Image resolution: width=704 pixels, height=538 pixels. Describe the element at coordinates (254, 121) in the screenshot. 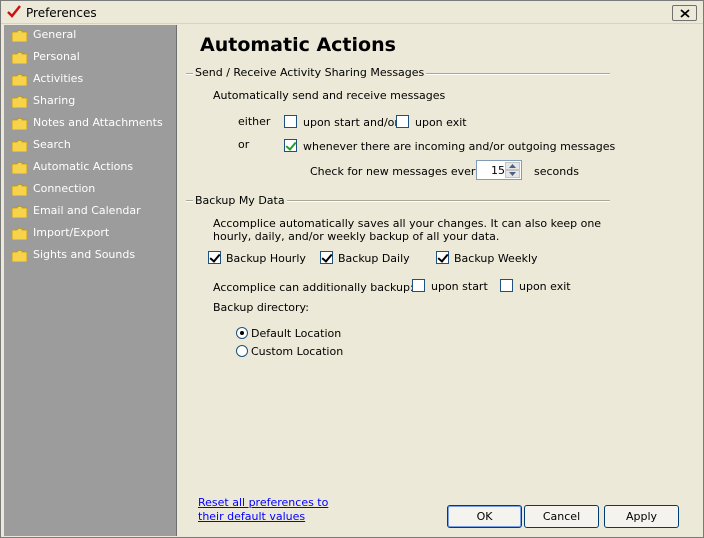

I see `either-label: either` at that location.